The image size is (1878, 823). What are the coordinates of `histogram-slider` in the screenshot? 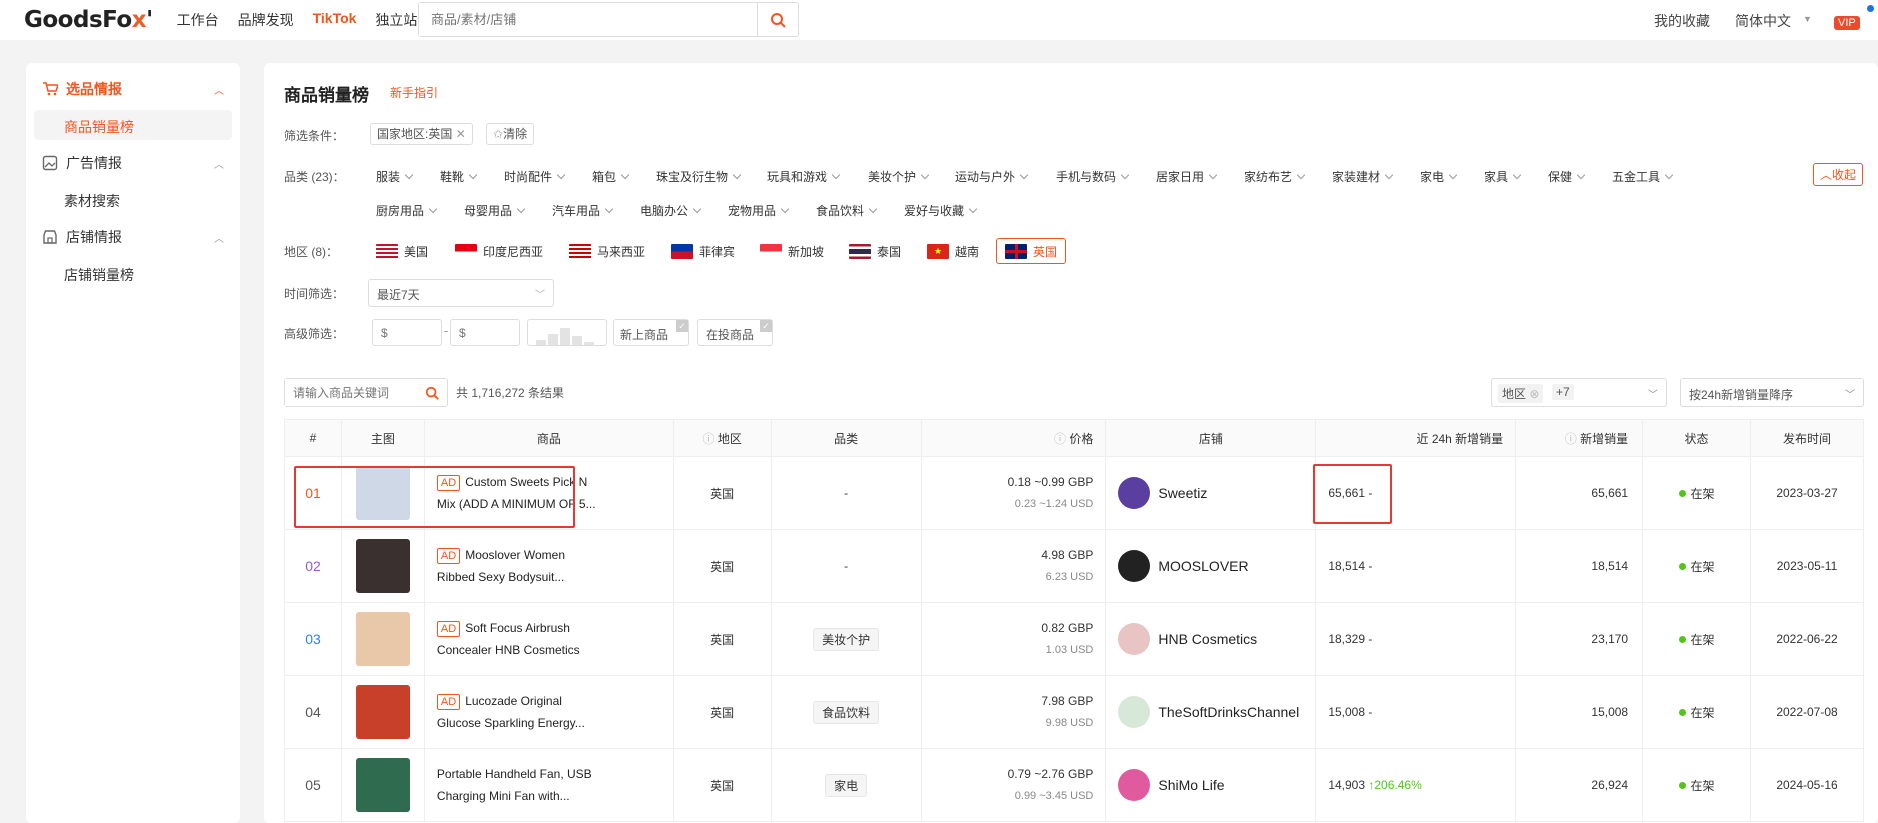 It's located at (567, 332).